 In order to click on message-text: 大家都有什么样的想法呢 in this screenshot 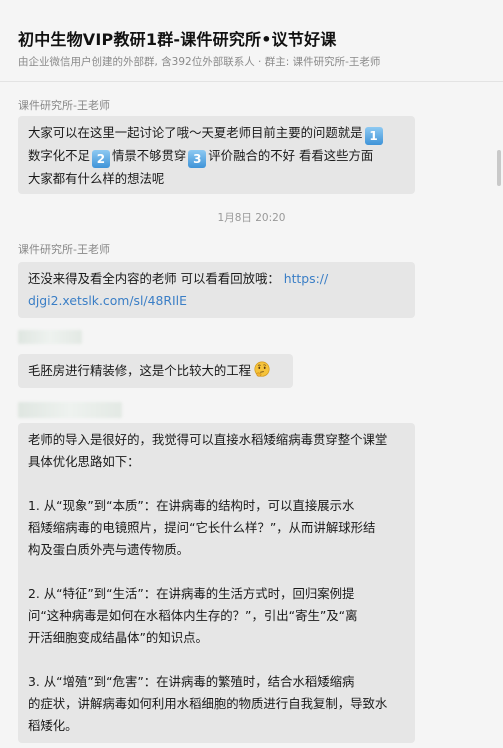, I will do `click(96, 178)`.